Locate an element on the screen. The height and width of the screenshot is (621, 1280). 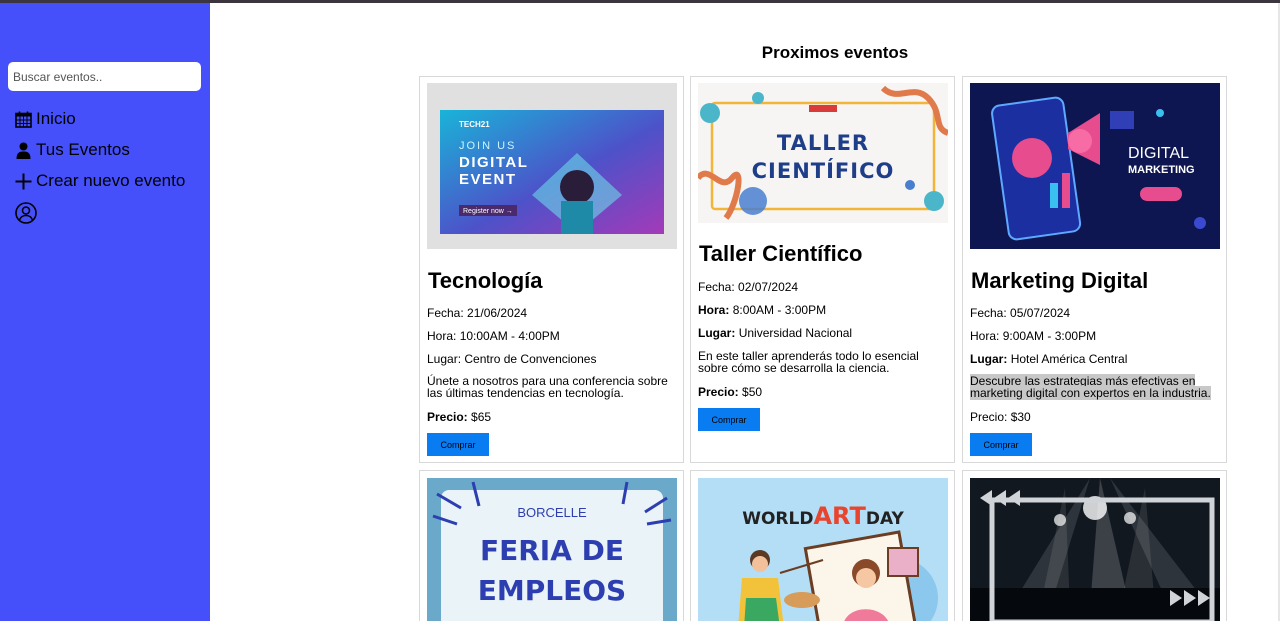
event-date: Fecha: 05/07/2024 is located at coordinates (1020, 313).